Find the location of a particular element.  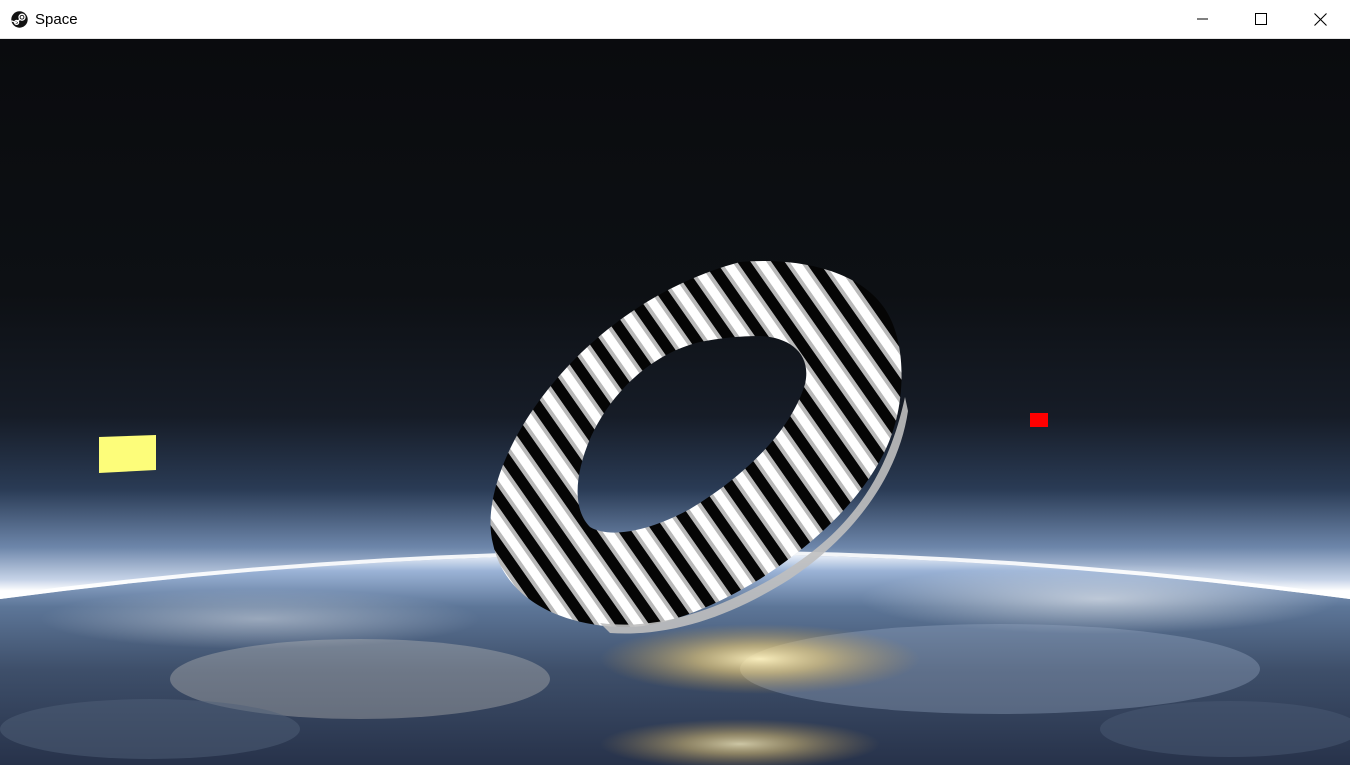

close-icon is located at coordinates (1320, 19).